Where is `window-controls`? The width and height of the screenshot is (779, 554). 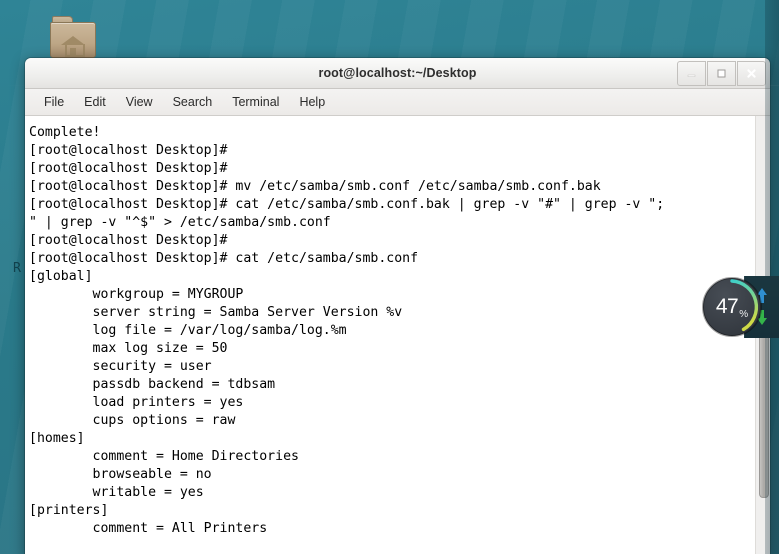 window-controls is located at coordinates (721, 73).